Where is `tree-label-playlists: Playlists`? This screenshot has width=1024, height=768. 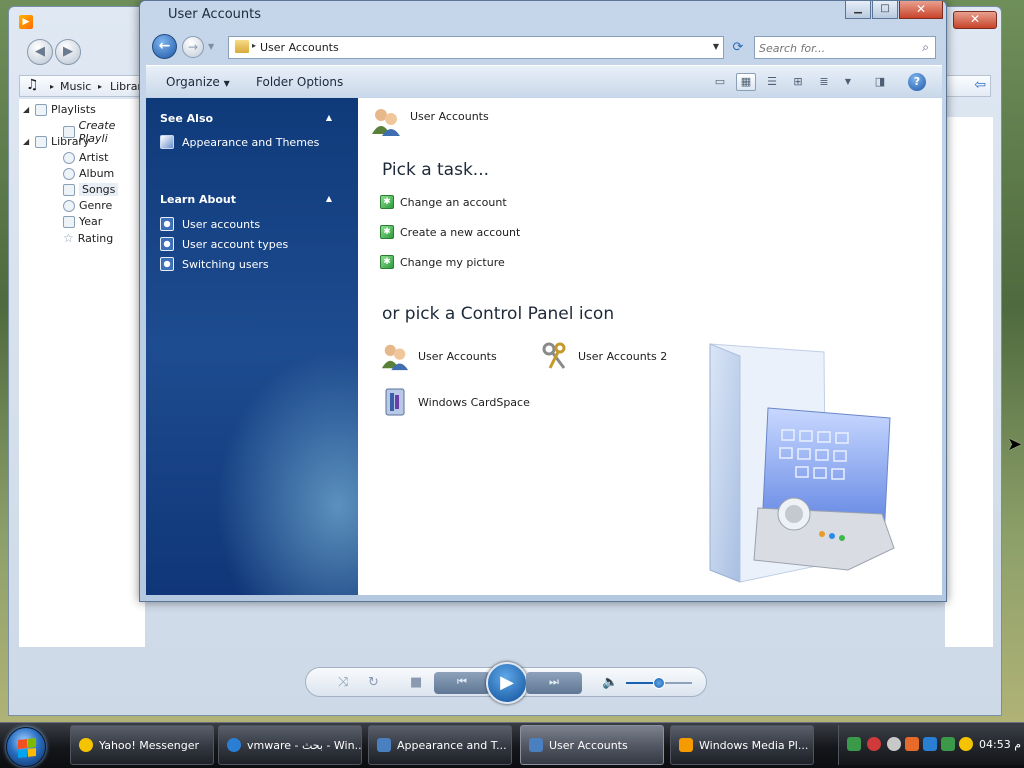
tree-label-playlists: Playlists is located at coordinates (73, 109).